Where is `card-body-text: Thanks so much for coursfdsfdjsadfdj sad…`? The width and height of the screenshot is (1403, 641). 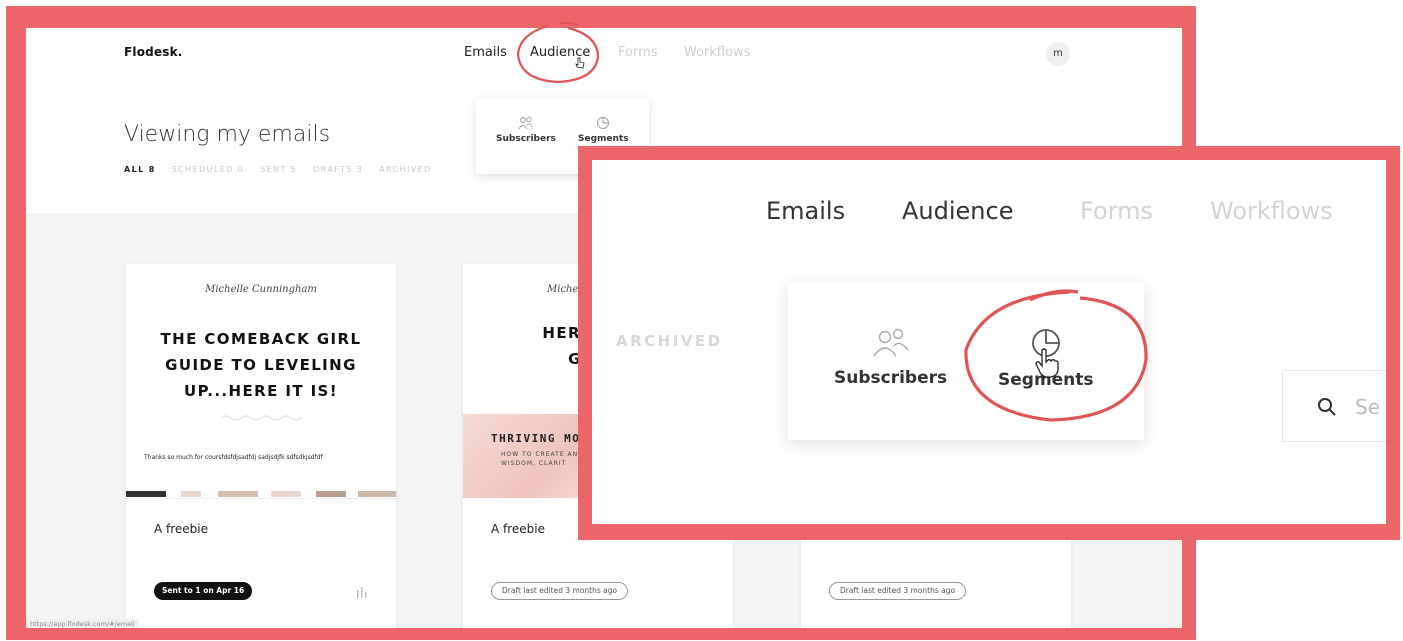 card-body-text: Thanks so much for coursfdsfdjsadfdj sad… is located at coordinates (233, 457).